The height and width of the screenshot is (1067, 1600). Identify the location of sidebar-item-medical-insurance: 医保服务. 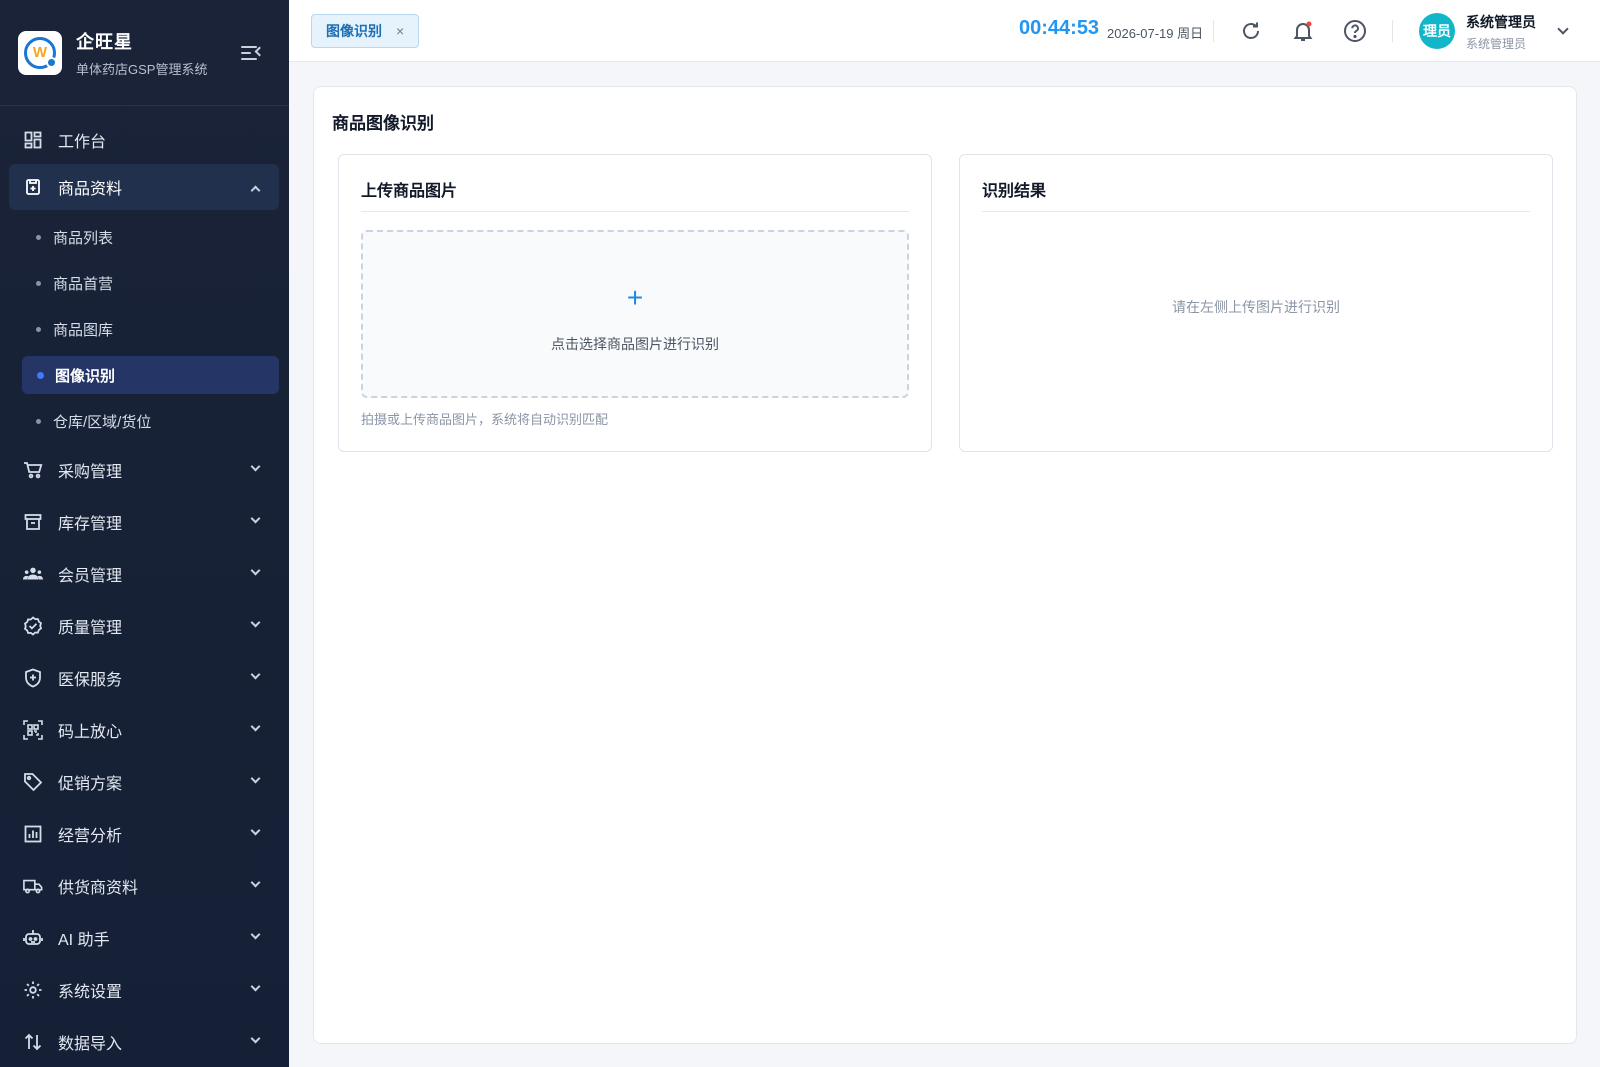
(144, 678).